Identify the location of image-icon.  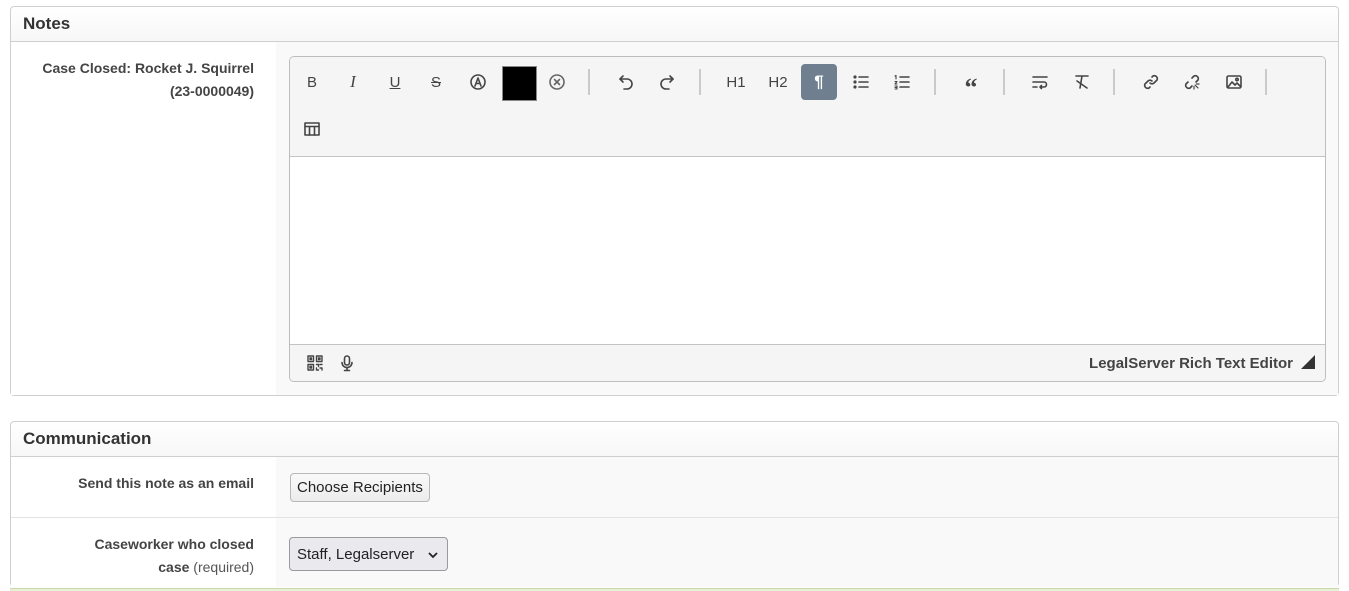
(1234, 82).